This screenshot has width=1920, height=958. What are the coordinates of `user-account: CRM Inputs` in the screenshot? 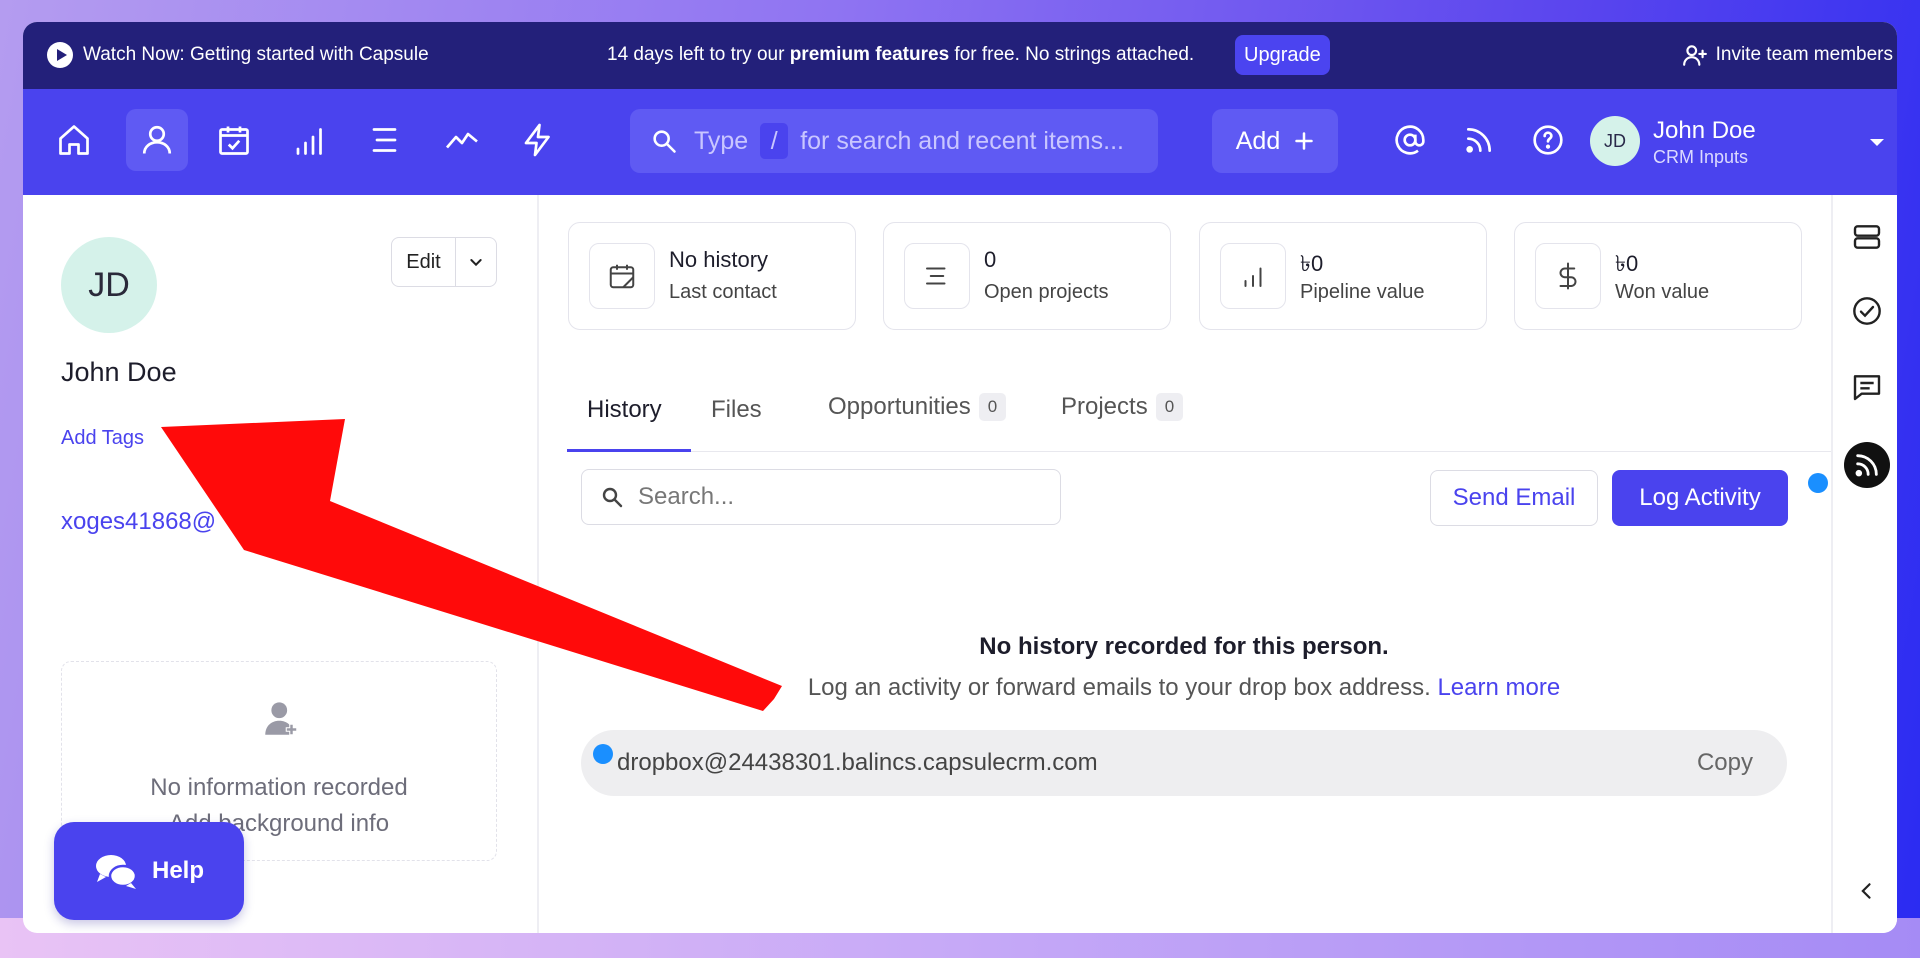 It's located at (1701, 157).